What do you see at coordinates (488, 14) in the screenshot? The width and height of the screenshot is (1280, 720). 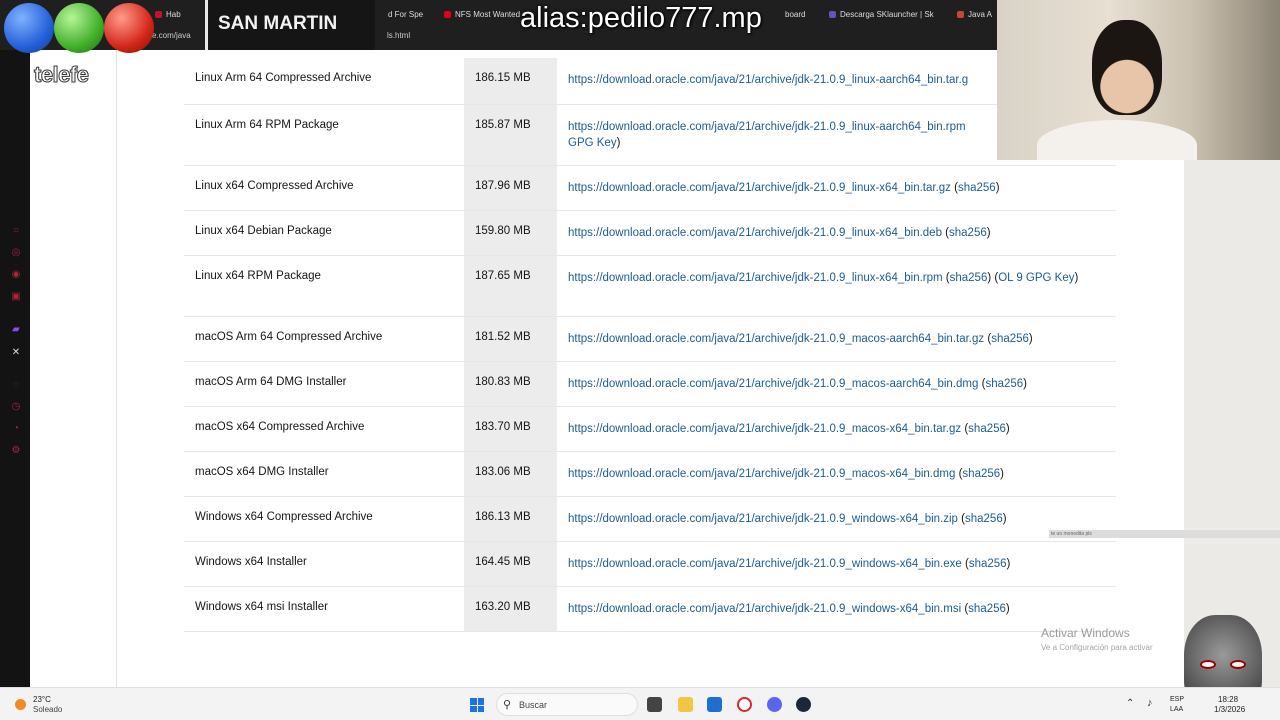 I see `bookmark-label: NFS Most Wanted` at bounding box center [488, 14].